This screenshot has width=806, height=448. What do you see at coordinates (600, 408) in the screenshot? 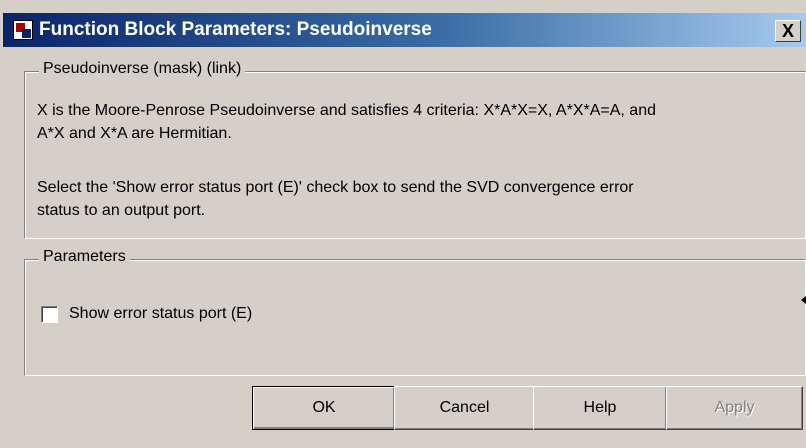
I see `help-button: Help` at bounding box center [600, 408].